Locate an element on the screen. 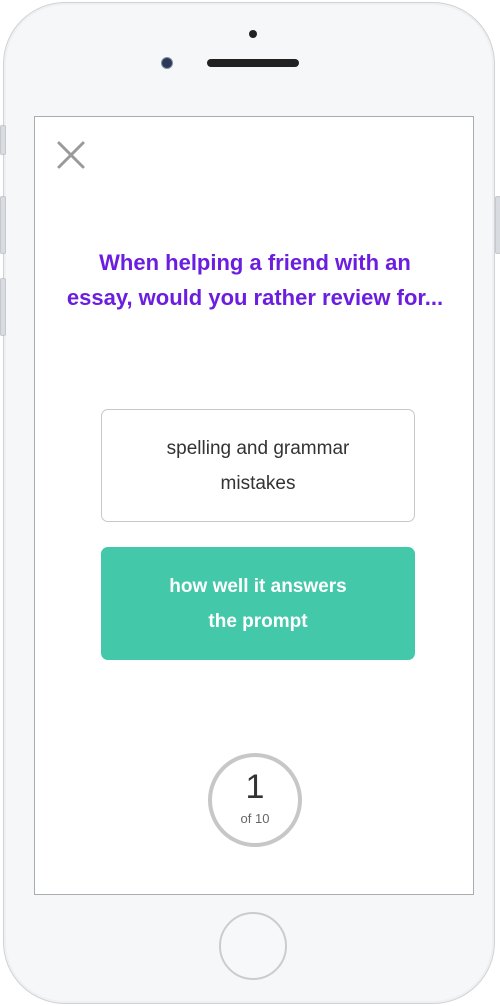 The image size is (500, 1006). volume-down-button is located at coordinates (3, 307).